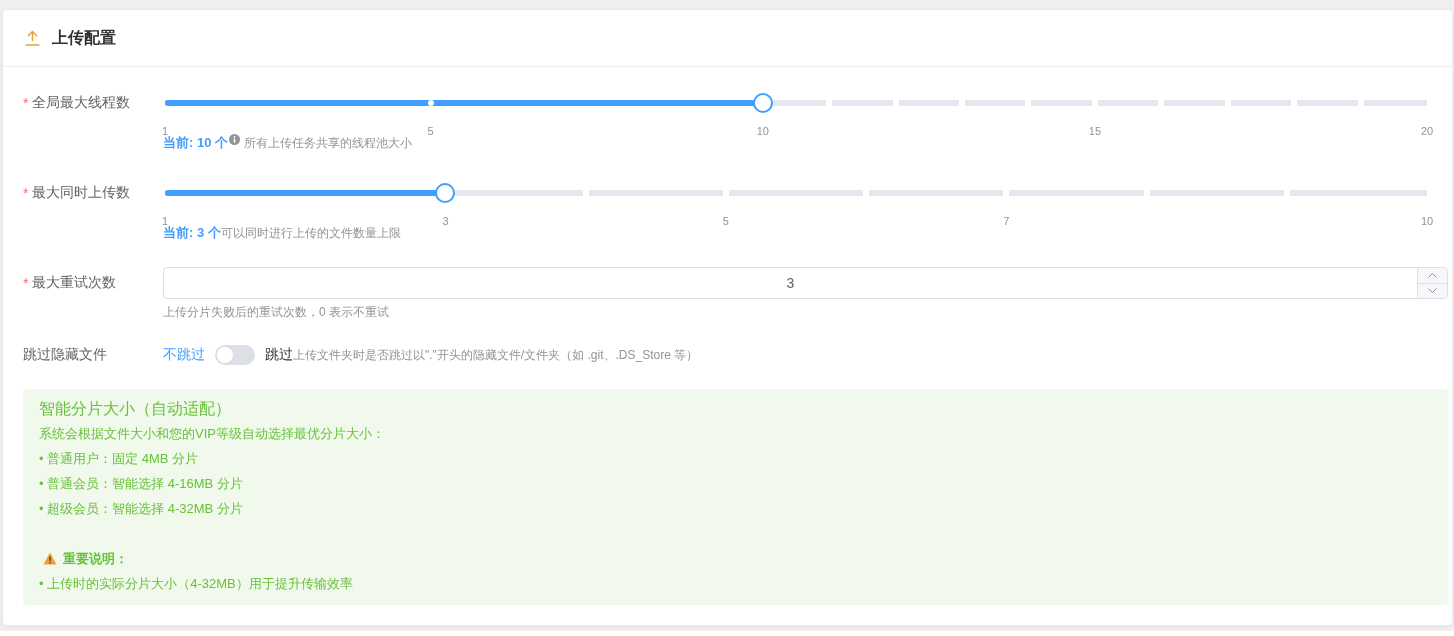  What do you see at coordinates (141, 484) in the screenshot?
I see `tip-item: • 普通会员：智能选择 4-16MB 分片` at bounding box center [141, 484].